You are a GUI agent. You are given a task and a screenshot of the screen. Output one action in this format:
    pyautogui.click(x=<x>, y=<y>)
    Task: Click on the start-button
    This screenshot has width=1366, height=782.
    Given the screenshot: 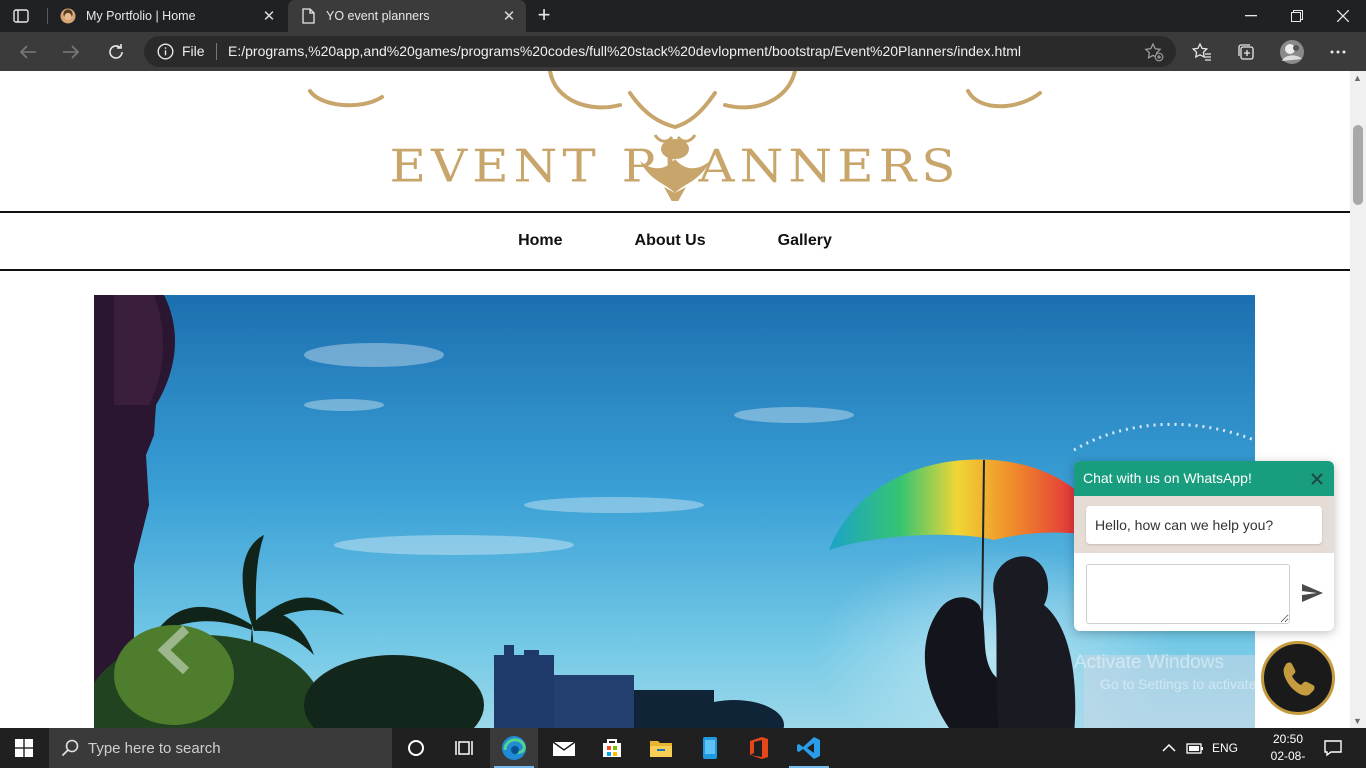 What is the action you would take?
    pyautogui.click(x=24, y=748)
    